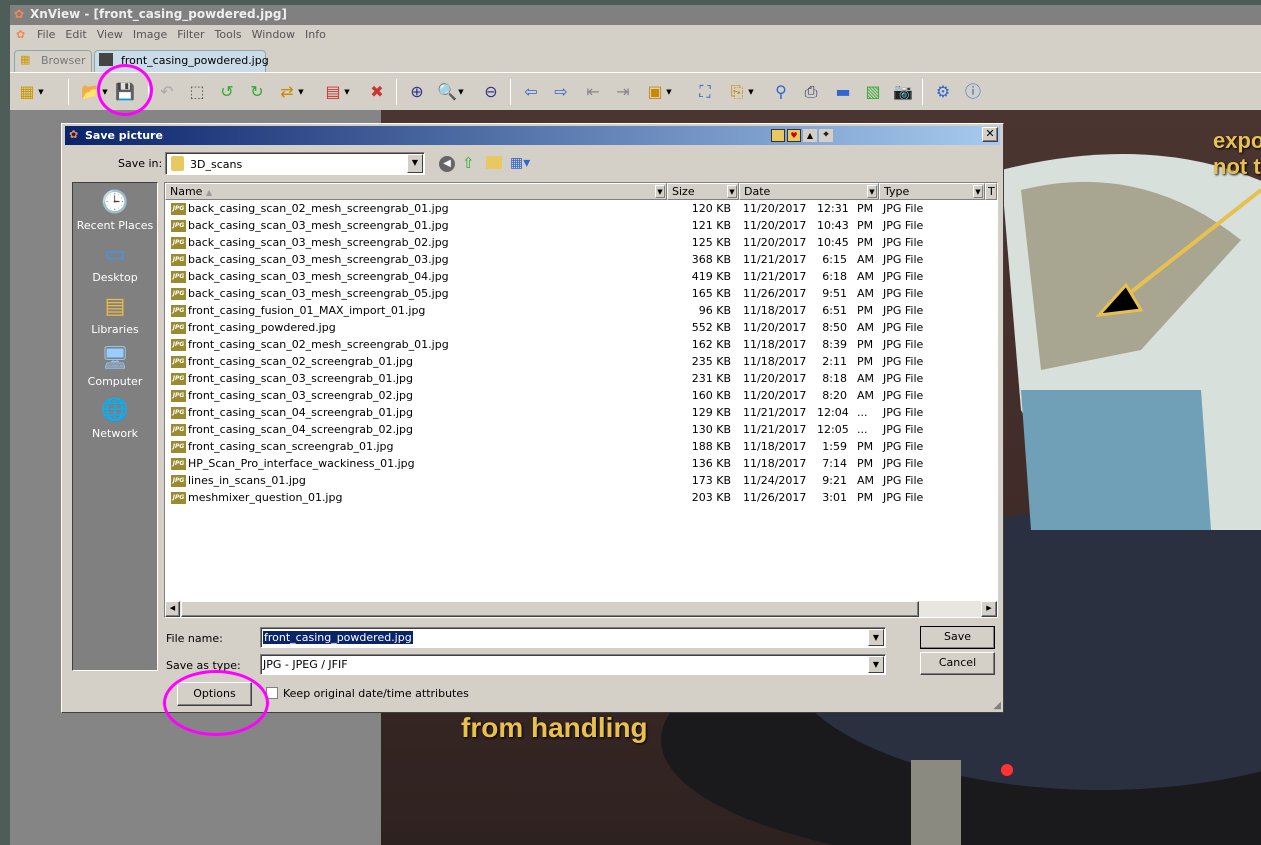 This screenshot has width=1261, height=845. I want to click on info-icon: ⓘ, so click(973, 92).